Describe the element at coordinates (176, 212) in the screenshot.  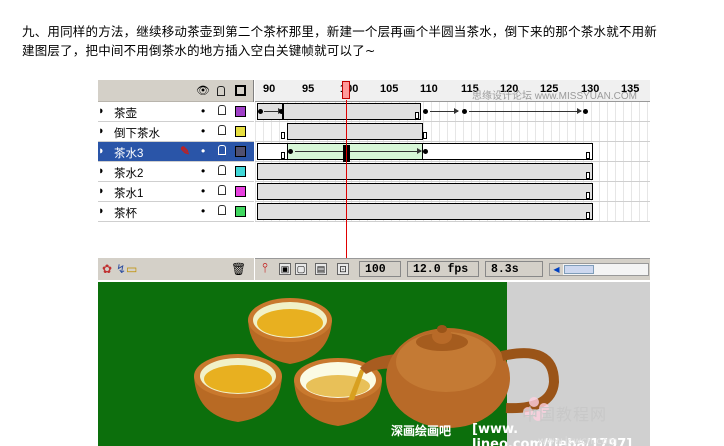
I see `layer-row-cups: ◗ 茶杯 •` at that location.